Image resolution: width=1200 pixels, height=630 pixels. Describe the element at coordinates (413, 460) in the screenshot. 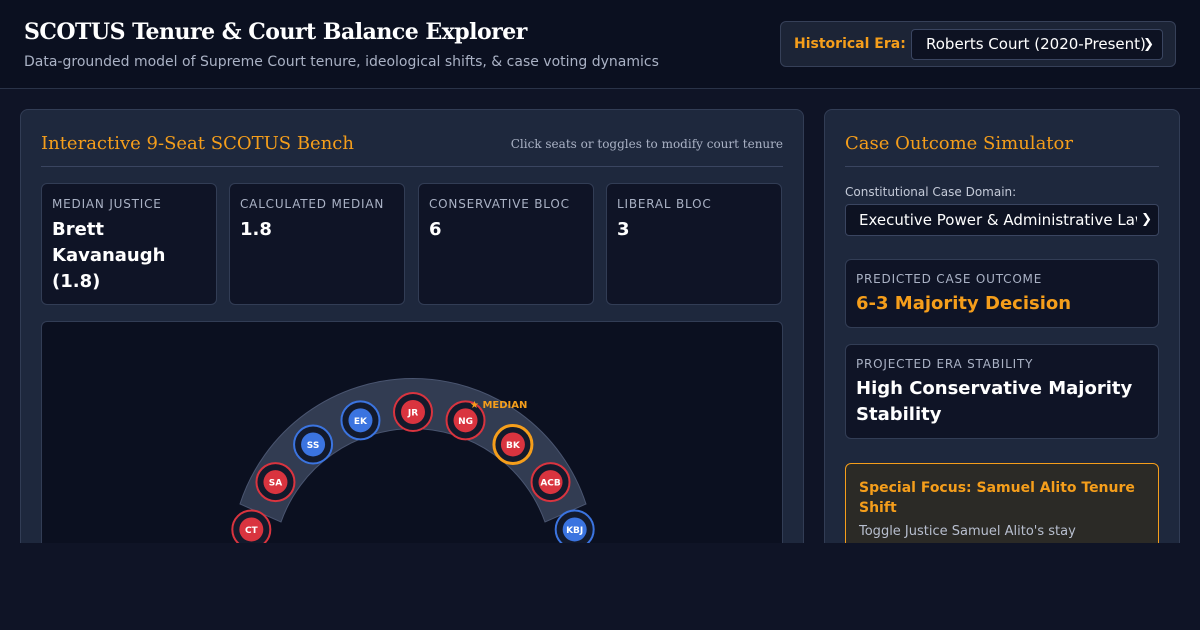

I see `bench-svg: CT SA SS EK JR NG BK ACB KBJ ★ MEDIAN` at that location.